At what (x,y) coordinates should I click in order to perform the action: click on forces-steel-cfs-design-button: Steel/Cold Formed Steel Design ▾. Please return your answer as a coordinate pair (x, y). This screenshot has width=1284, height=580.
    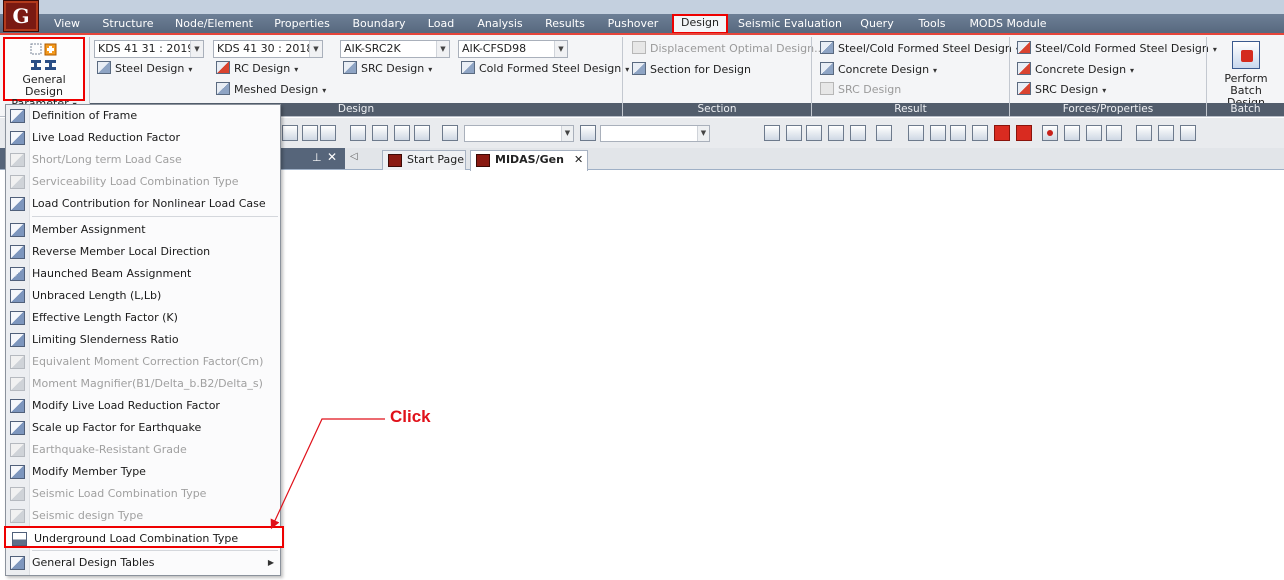
    Looking at the image, I should click on (1117, 48).